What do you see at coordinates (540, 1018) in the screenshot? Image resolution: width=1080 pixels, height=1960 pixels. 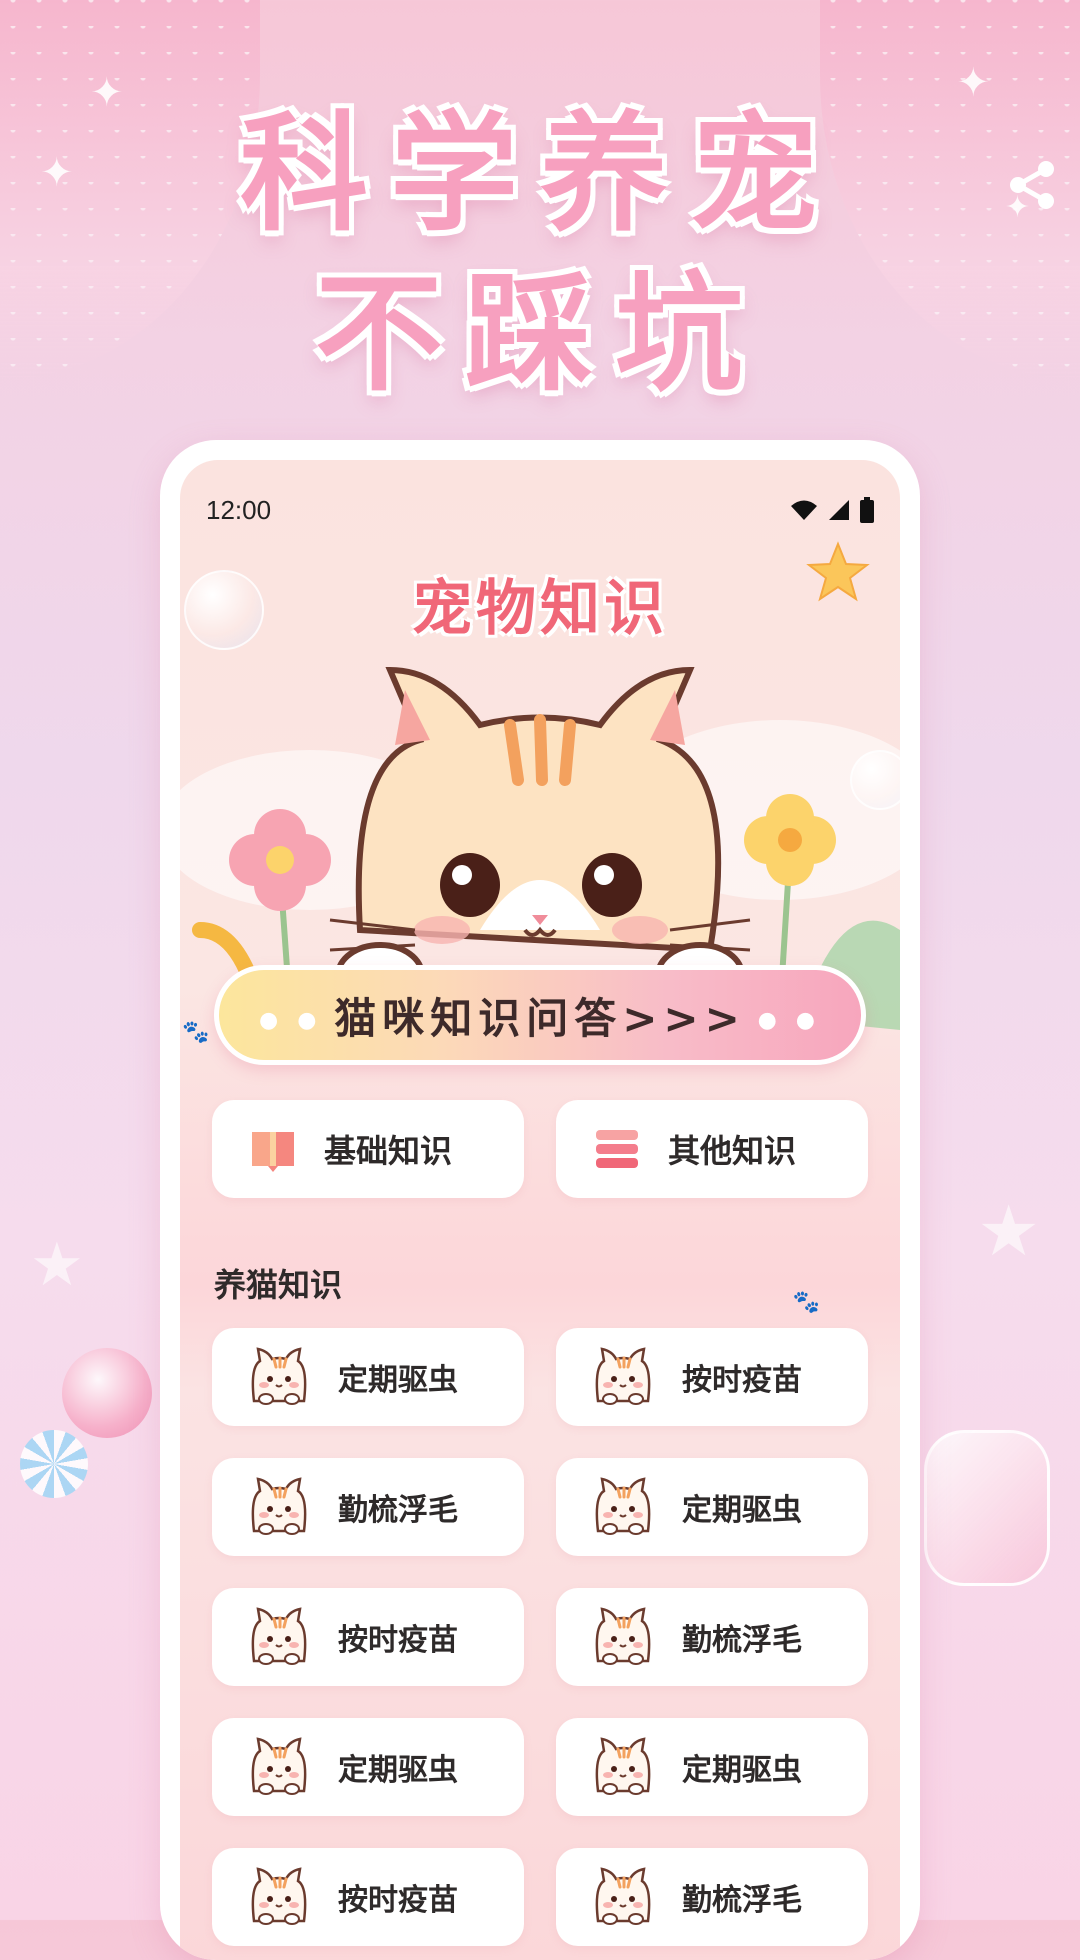 I see `quiz-banner-label: 猫咪知识问答>>>` at bounding box center [540, 1018].